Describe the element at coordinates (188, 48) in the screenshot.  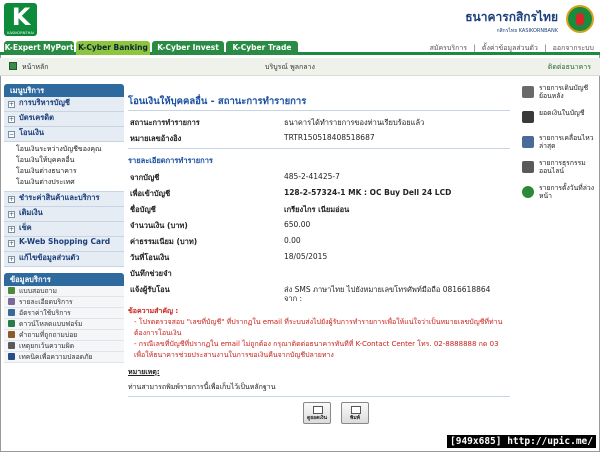
I see `tab-k-cyber-invest: K-Cyber Invest` at that location.